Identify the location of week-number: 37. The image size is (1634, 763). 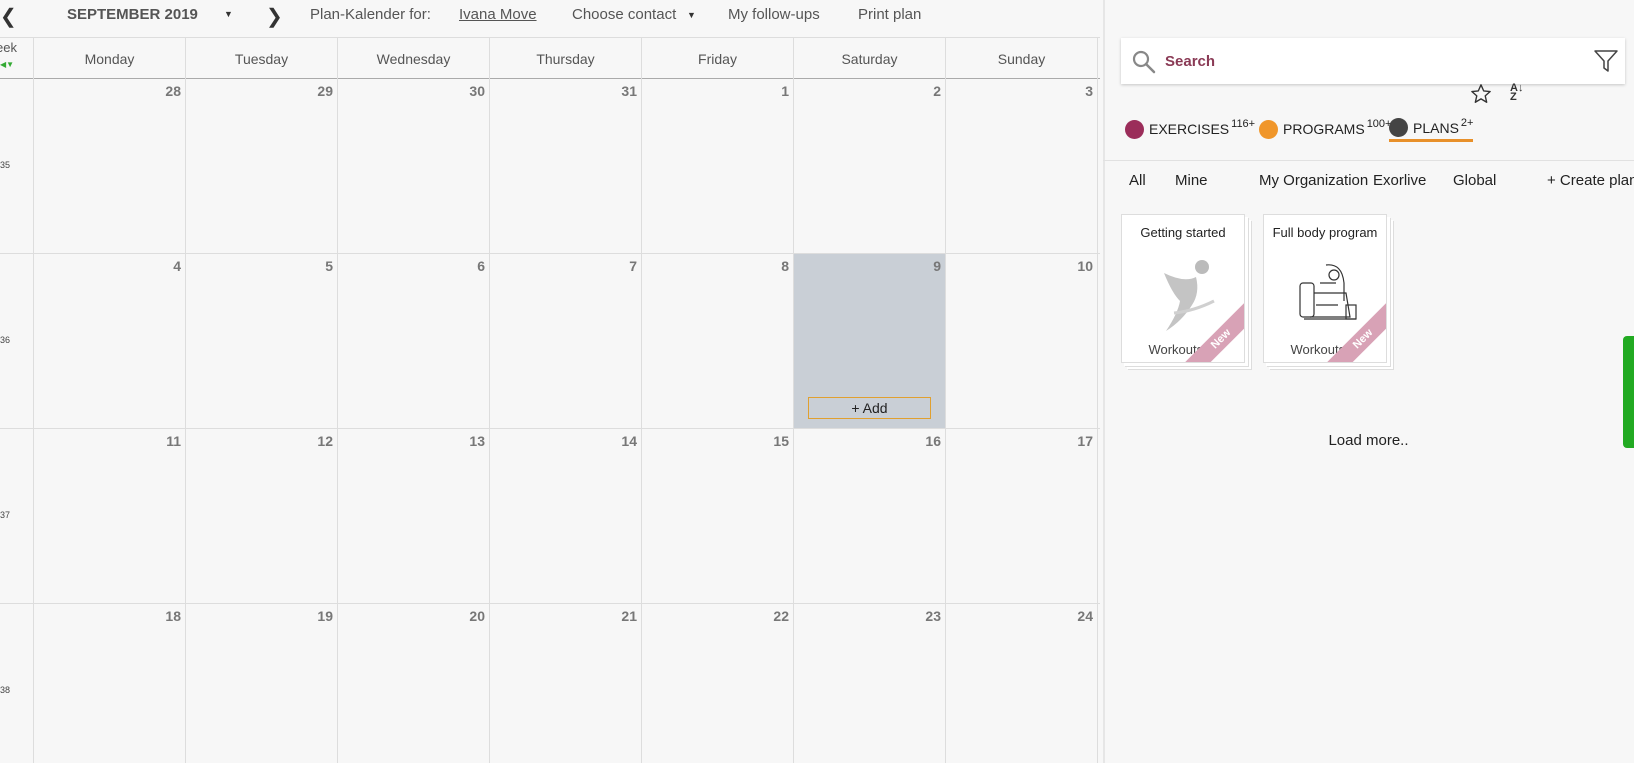
(17, 516).